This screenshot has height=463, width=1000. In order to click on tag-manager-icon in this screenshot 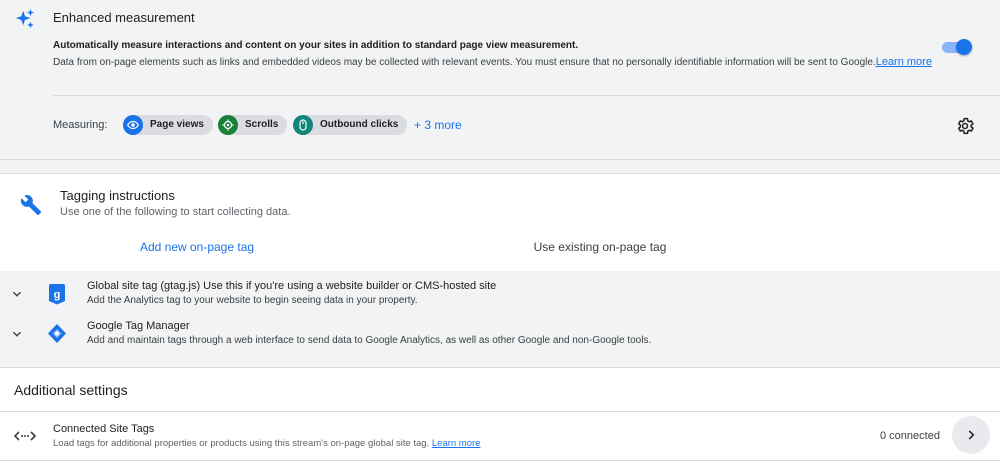, I will do `click(57, 333)`.